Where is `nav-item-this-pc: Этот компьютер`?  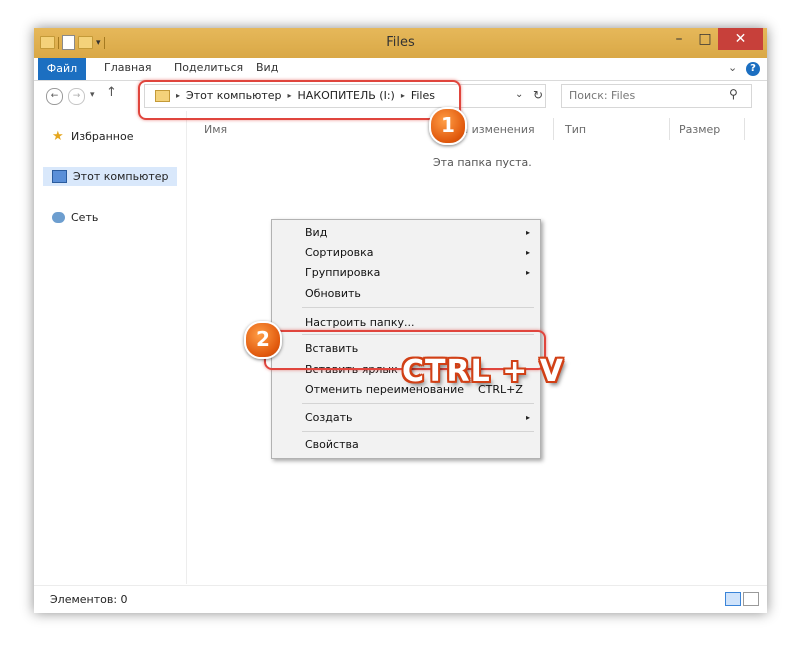
nav-item-this-pc: Этот компьютер is located at coordinates (110, 176).